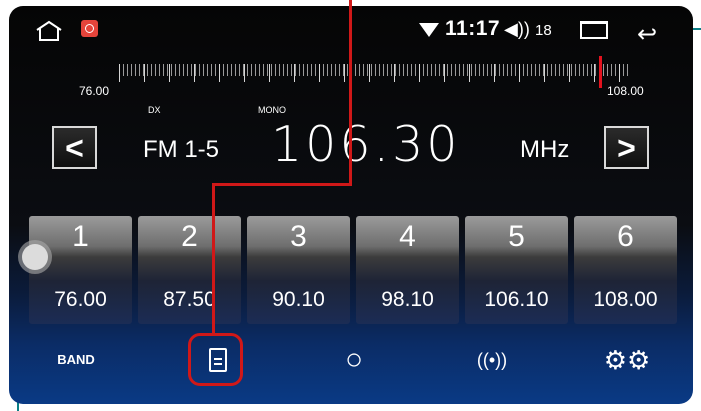 Image resolution: width=701 pixels, height=411 pixels. Describe the element at coordinates (76, 360) in the screenshot. I see `band-button: BAND` at that location.